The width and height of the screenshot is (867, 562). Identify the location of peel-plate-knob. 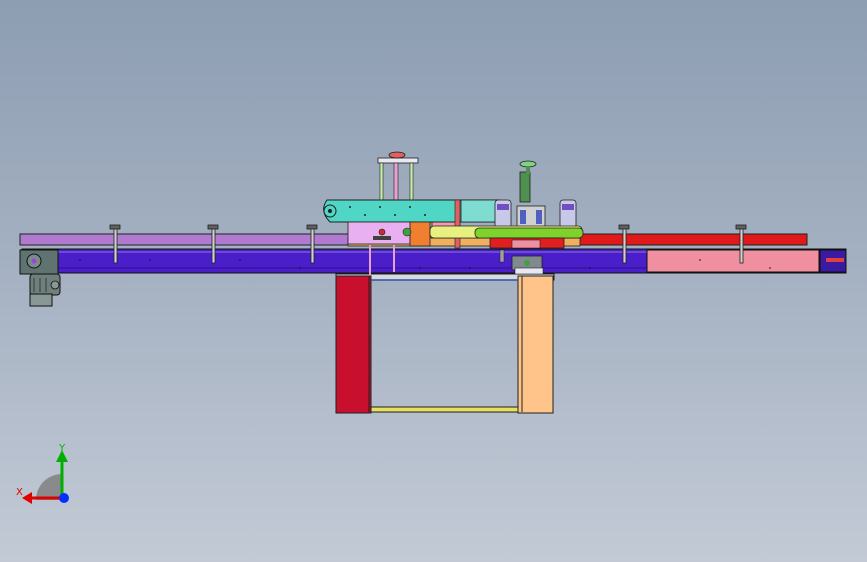
(382, 232).